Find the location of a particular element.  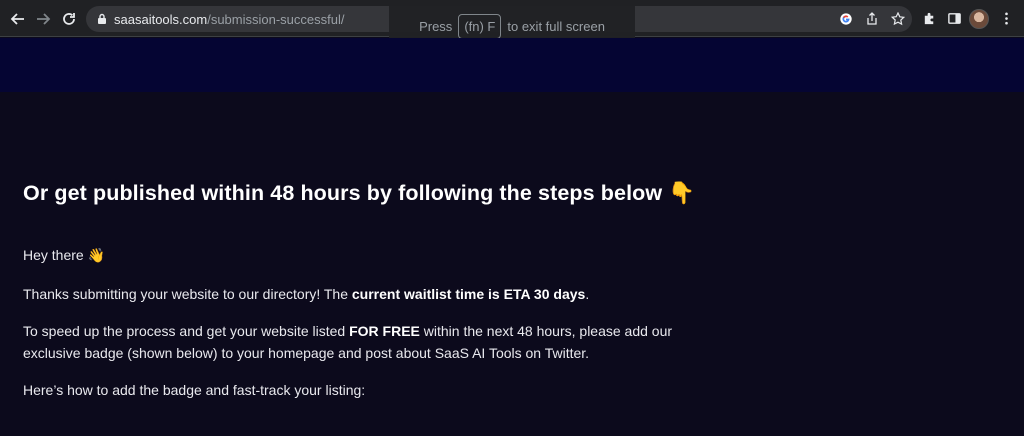

site-header-band is located at coordinates (512, 65).